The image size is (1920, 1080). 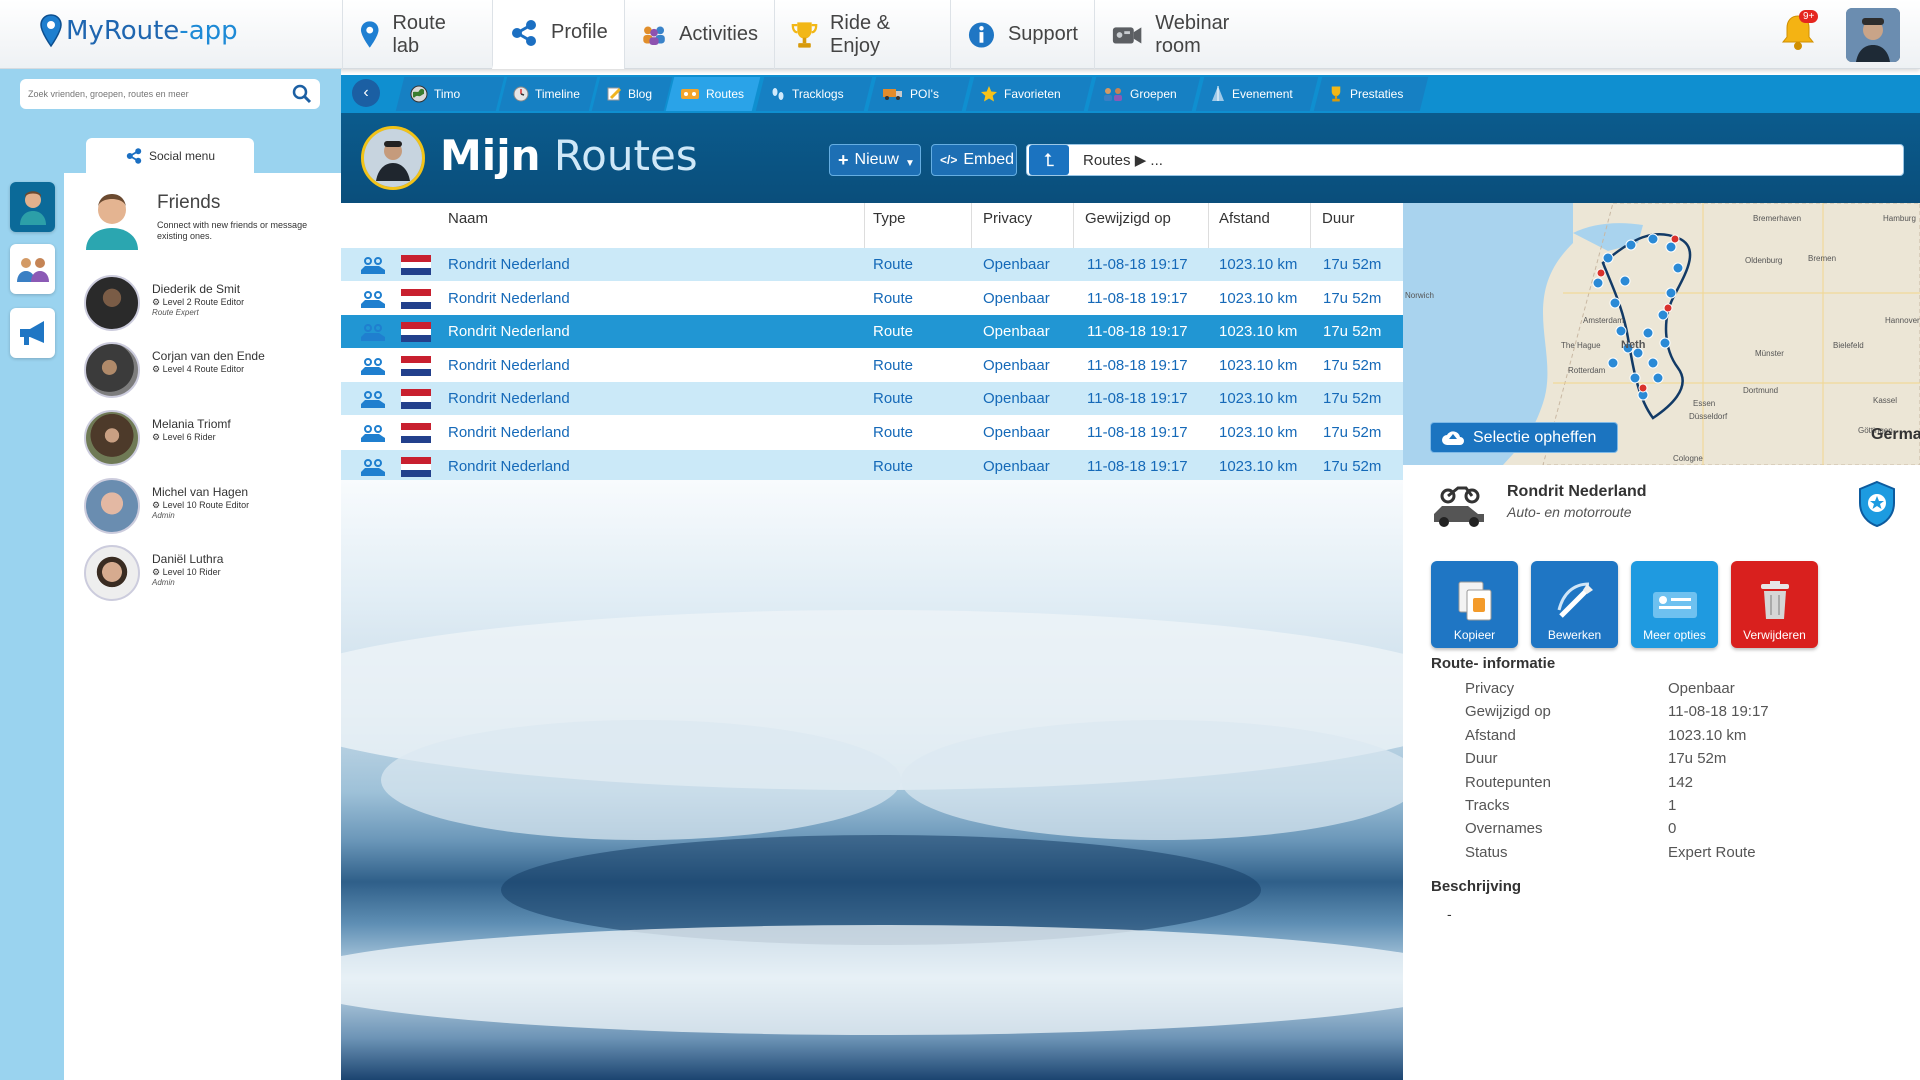 What do you see at coordinates (204, 438) in the screenshot?
I see `friend-item: Melania Triomf ⚙ Level 6 Rider` at bounding box center [204, 438].